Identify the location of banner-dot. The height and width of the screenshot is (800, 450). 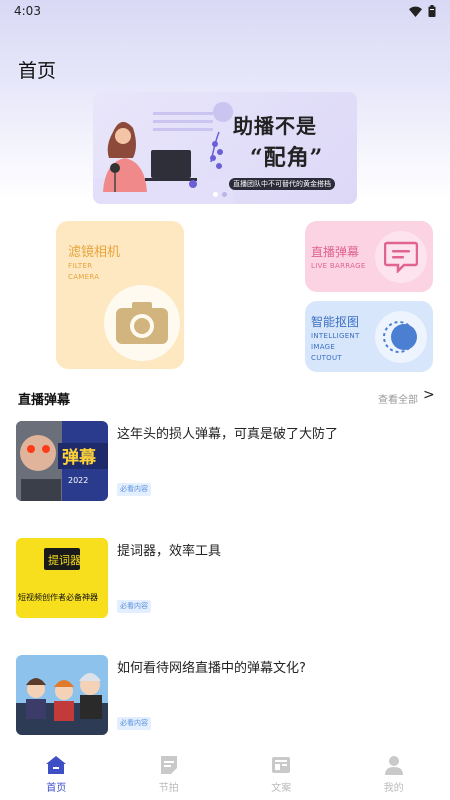
(224, 194).